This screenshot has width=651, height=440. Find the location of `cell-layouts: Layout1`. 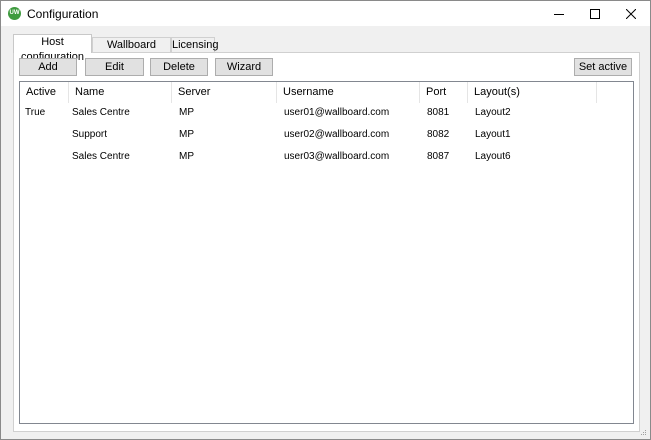

cell-layouts: Layout1 is located at coordinates (493, 134).